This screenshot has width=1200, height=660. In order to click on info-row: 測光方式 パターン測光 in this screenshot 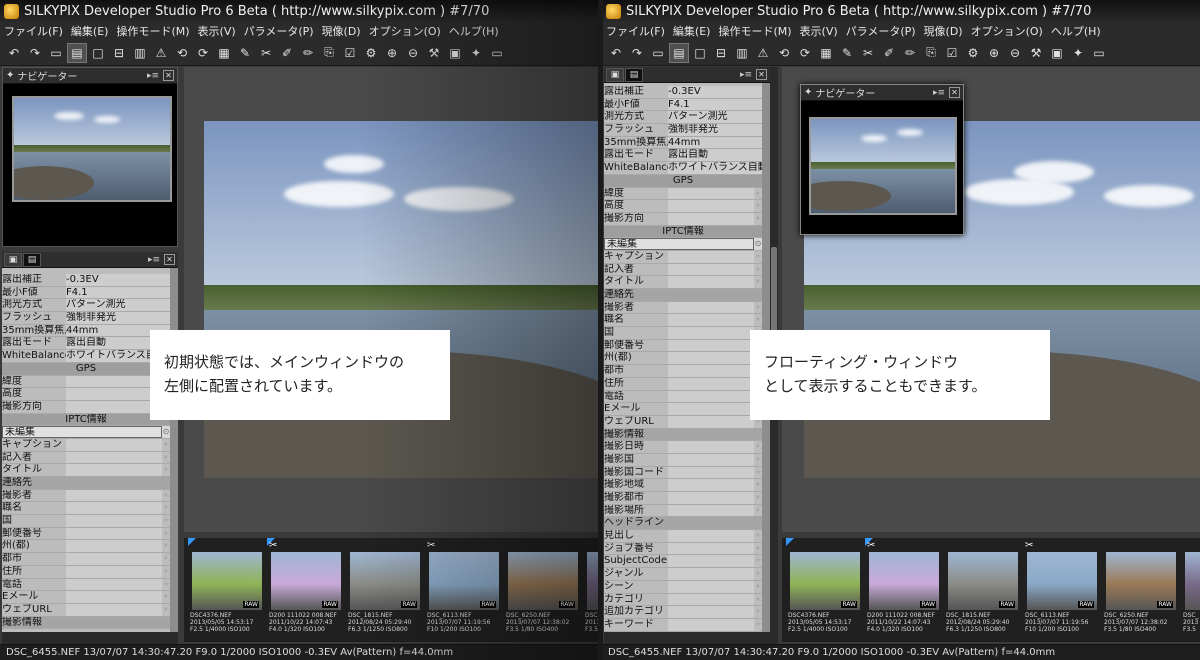, I will do `click(86, 306)`.